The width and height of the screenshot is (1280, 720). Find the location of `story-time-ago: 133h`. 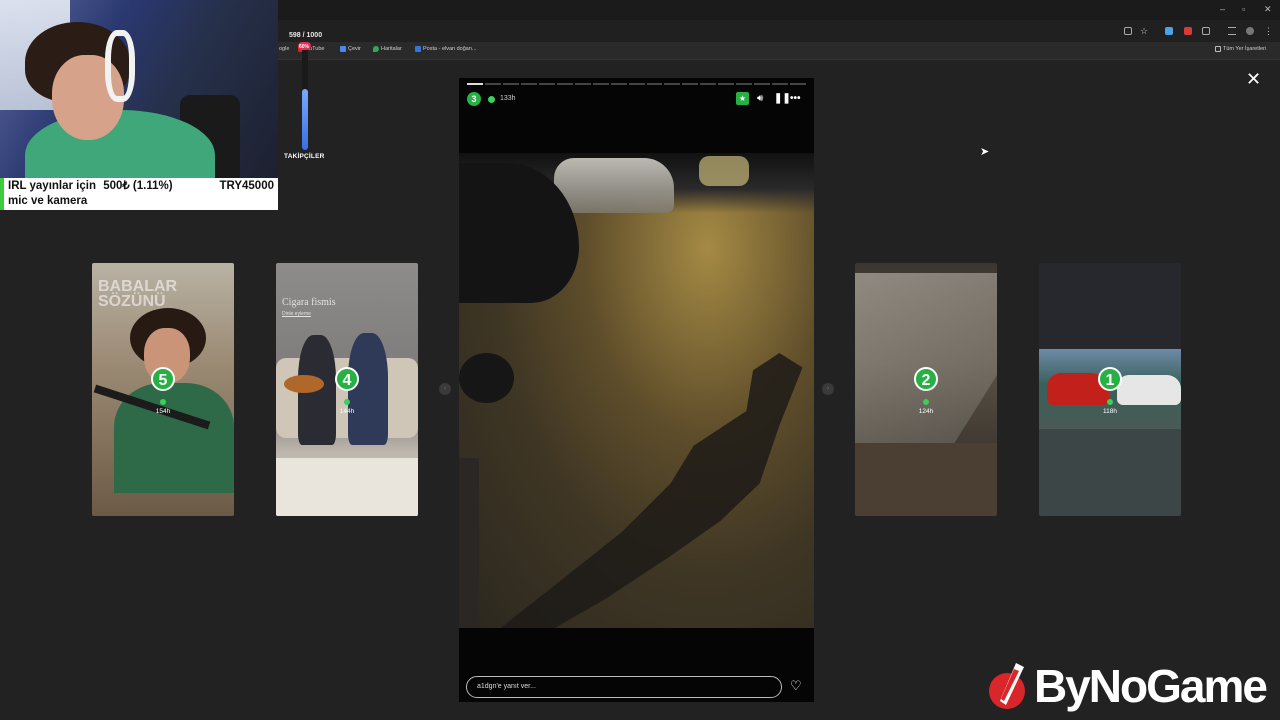

story-time-ago: 133h is located at coordinates (508, 98).